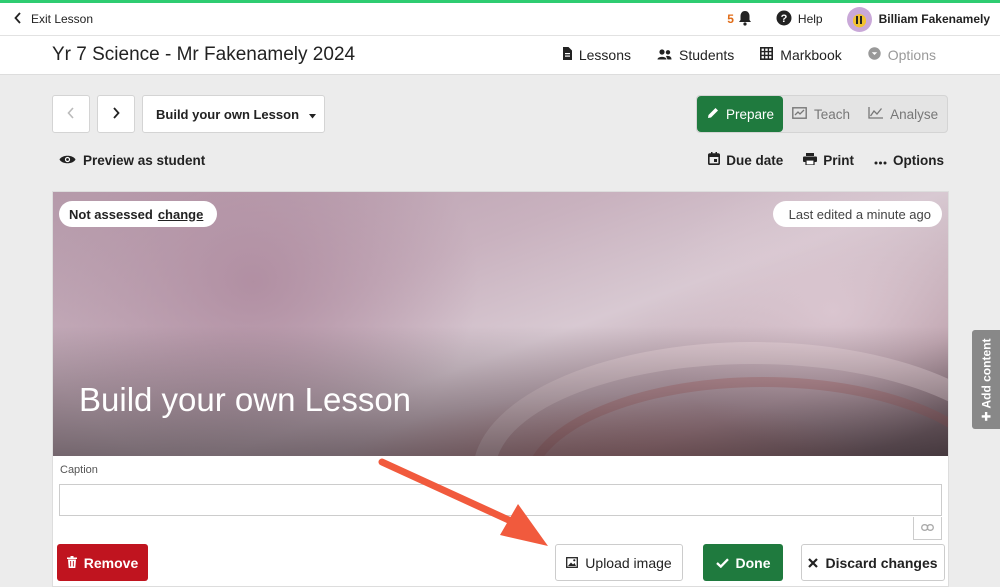 The image size is (1000, 587). Describe the element at coordinates (605, 55) in the screenshot. I see `nav-lessons-label: Lessons` at that location.